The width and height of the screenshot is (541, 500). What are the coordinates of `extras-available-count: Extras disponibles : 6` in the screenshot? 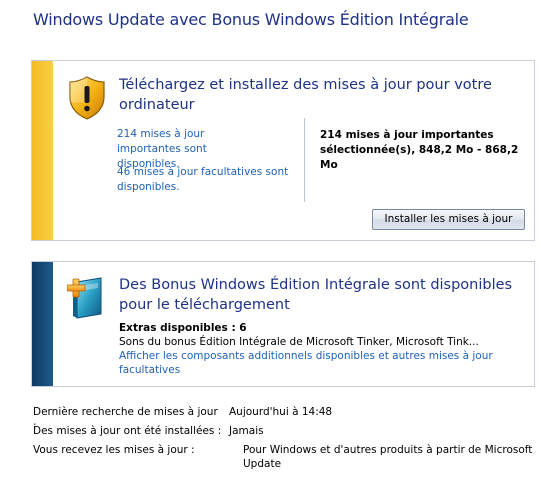 It's located at (183, 328).